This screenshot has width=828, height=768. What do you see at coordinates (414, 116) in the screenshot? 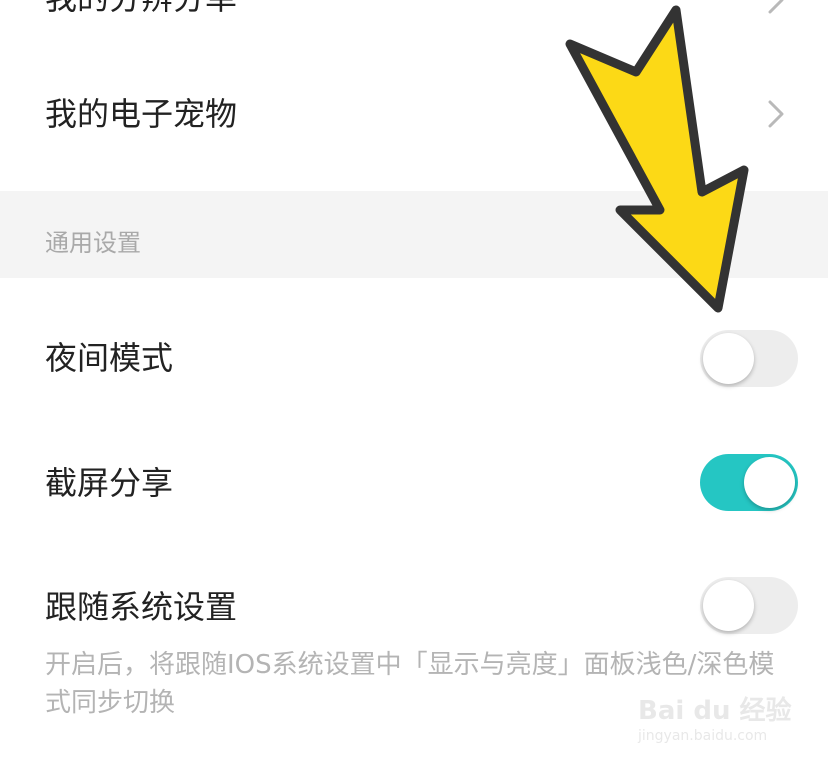
I see `list-item-electronic-pet: 我的电子宠物` at bounding box center [414, 116].